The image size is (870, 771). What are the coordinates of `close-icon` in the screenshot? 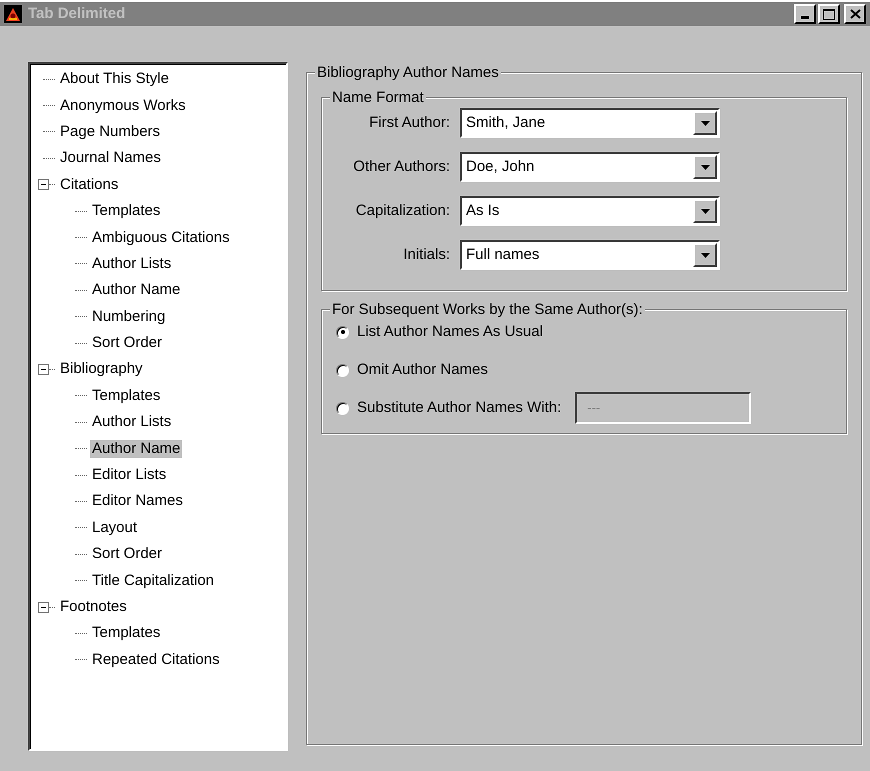 It's located at (855, 14).